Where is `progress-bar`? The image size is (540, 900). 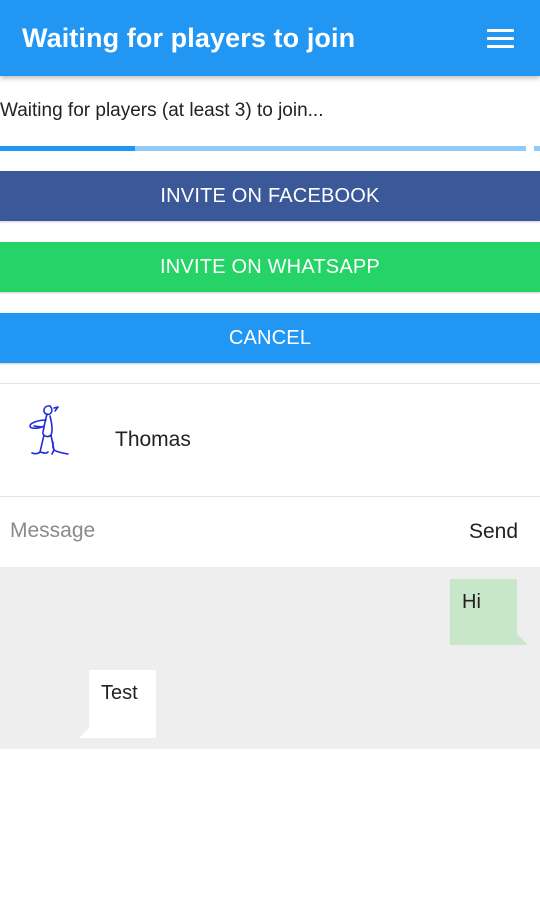 progress-bar is located at coordinates (270, 148).